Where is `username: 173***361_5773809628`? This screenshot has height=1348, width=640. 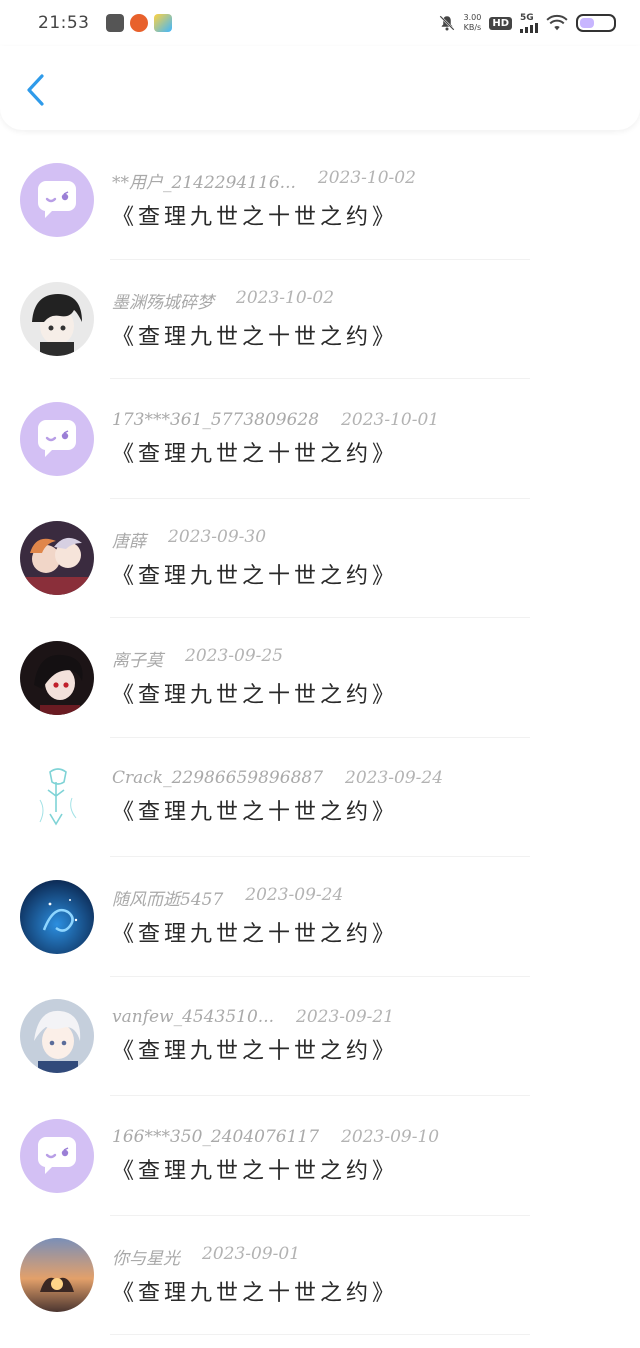
username: 173***361_5773809628 is located at coordinates (215, 420).